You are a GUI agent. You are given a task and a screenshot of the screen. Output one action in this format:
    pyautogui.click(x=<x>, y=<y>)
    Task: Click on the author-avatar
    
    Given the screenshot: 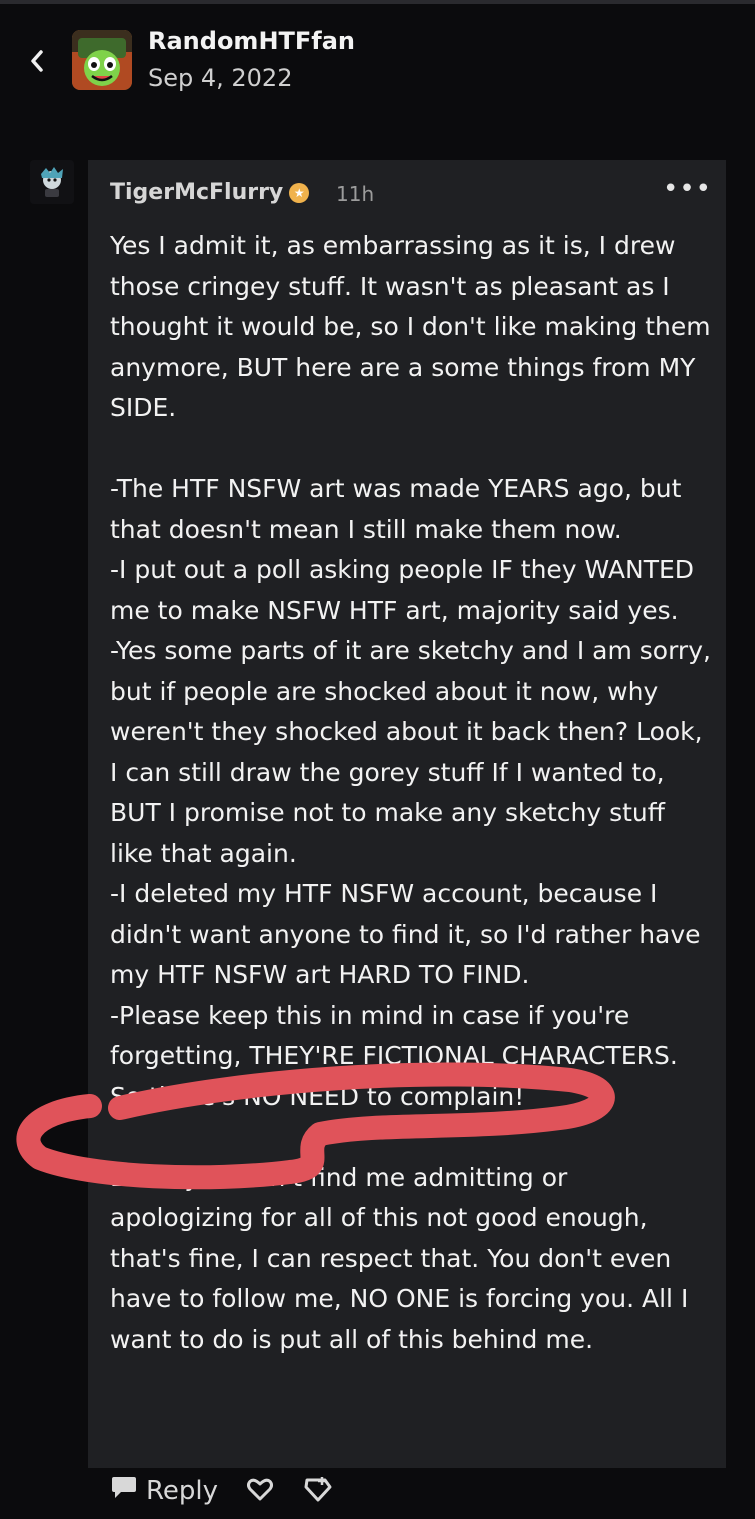 What is the action you would take?
    pyautogui.click(x=102, y=60)
    